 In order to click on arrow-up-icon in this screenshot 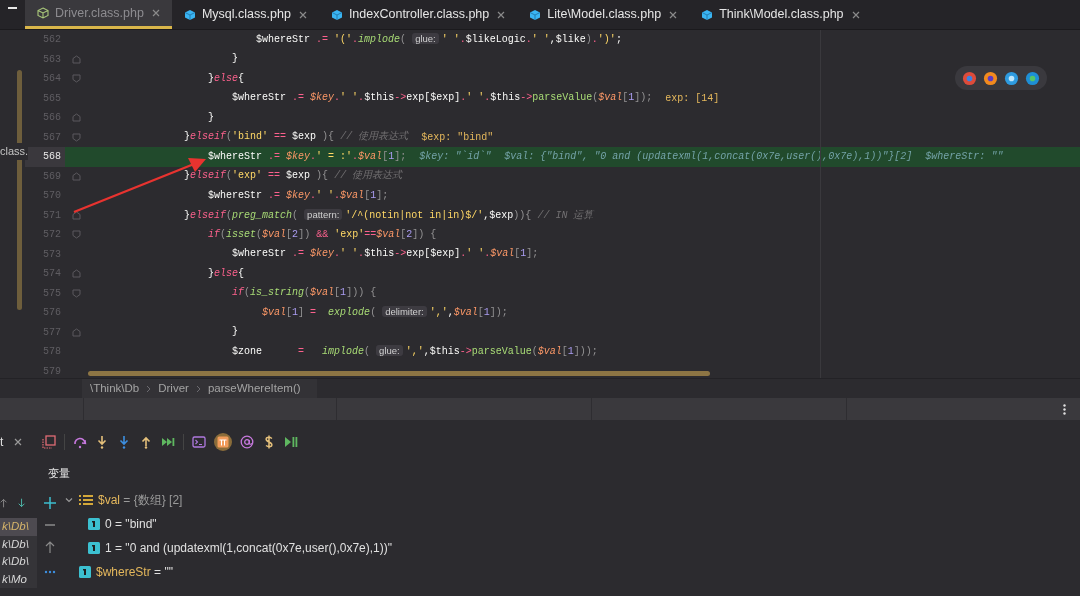, I will do `click(5, 503)`.